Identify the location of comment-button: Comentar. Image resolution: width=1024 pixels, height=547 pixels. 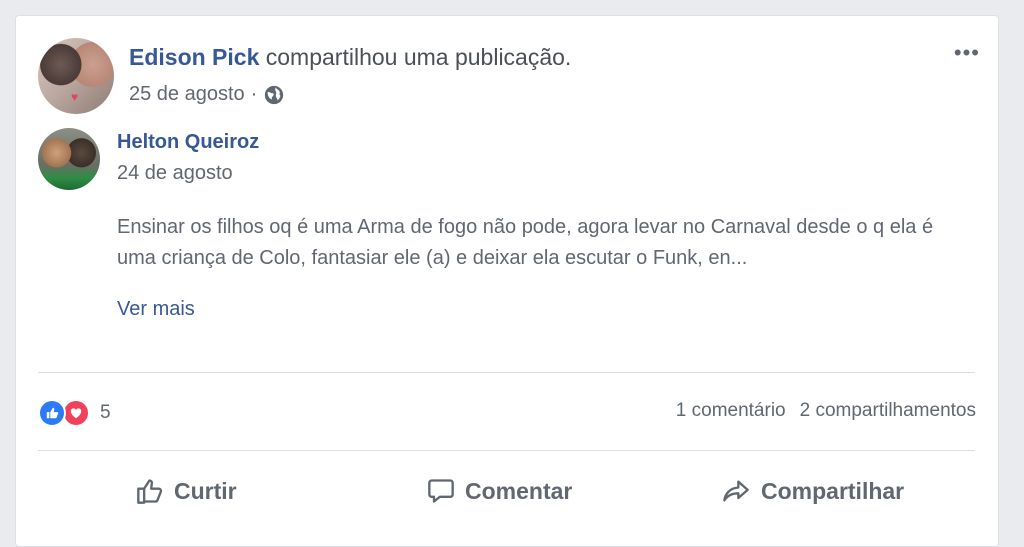
(499, 491).